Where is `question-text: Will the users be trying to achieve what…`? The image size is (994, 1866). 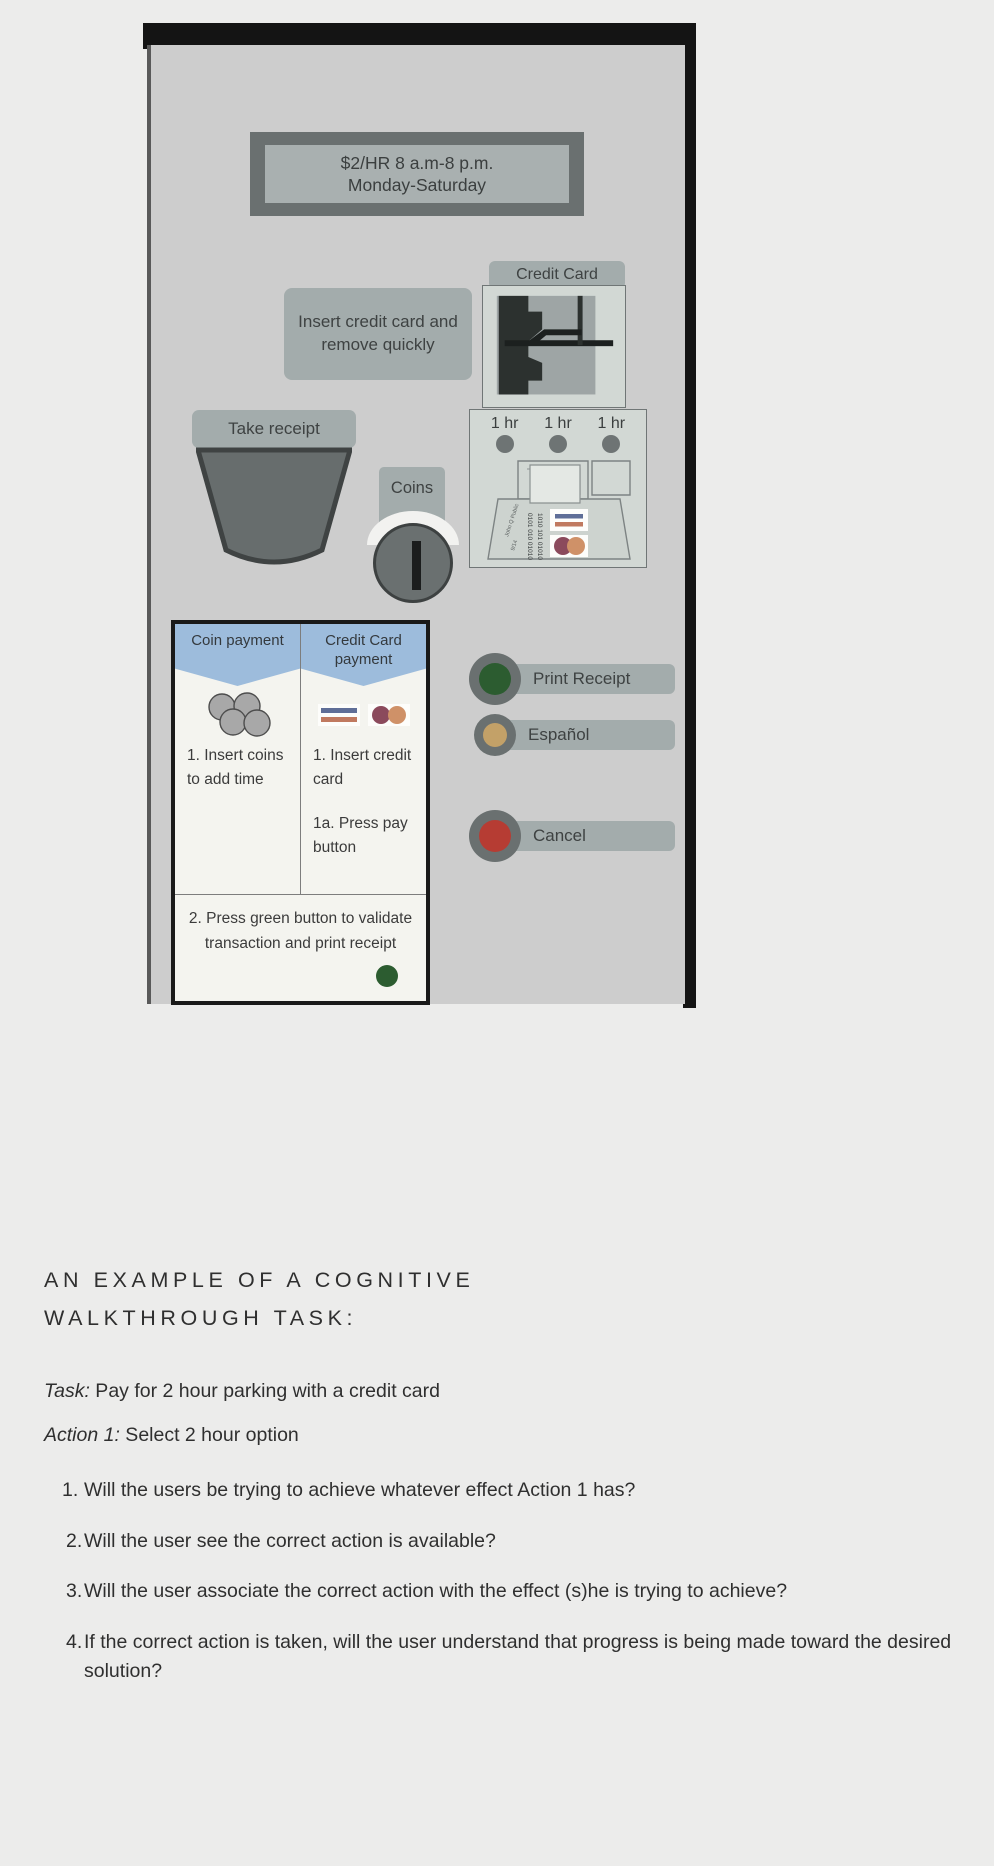 question-text: Will the users be trying to achieve what… is located at coordinates (360, 1489).